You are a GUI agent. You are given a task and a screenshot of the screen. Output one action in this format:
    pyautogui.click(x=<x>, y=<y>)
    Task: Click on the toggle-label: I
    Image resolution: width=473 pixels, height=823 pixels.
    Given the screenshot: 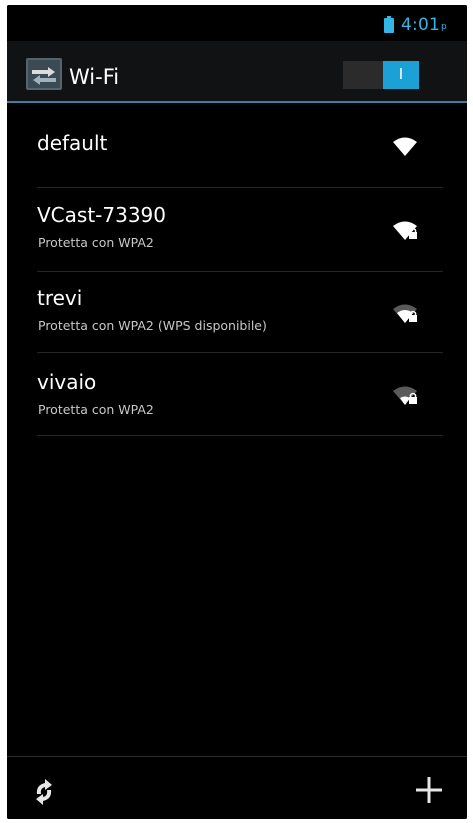 What is the action you would take?
    pyautogui.click(x=401, y=74)
    